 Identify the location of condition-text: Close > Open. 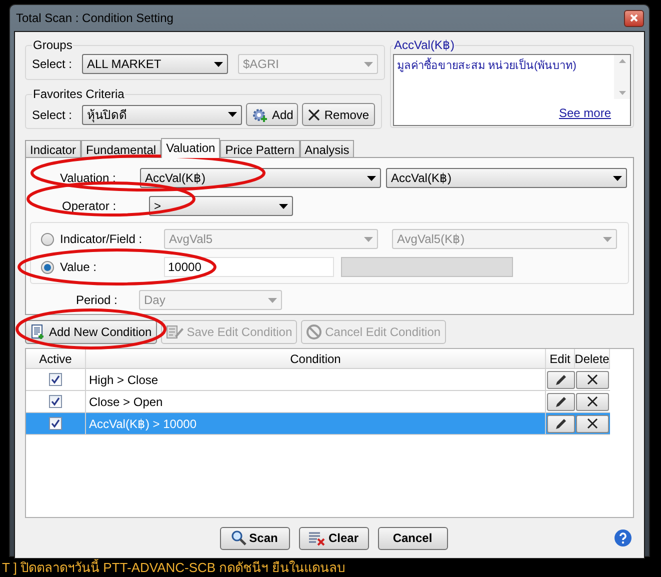
(126, 402).